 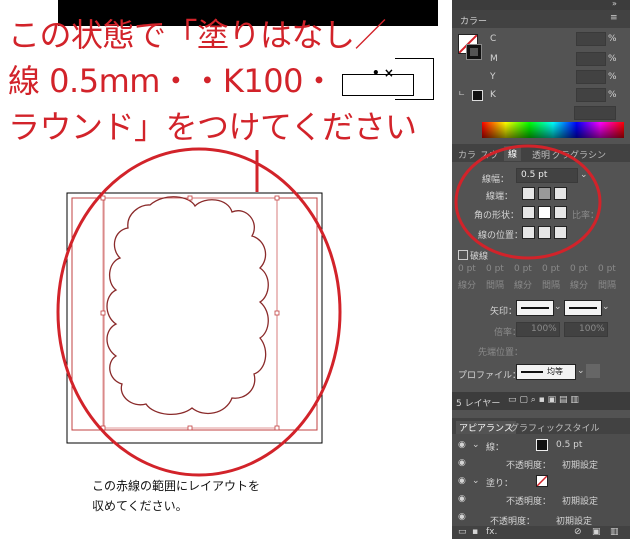 I want to click on selection-box, so click(x=190, y=313).